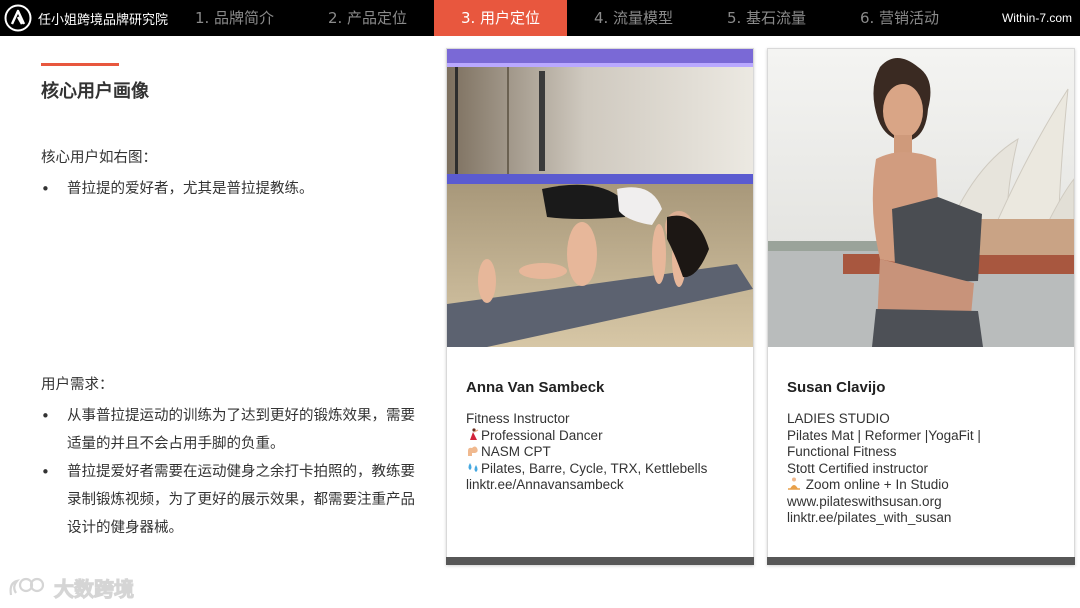  I want to click on bio-link: linktr.ee/pilates_with_susan, so click(869, 517).